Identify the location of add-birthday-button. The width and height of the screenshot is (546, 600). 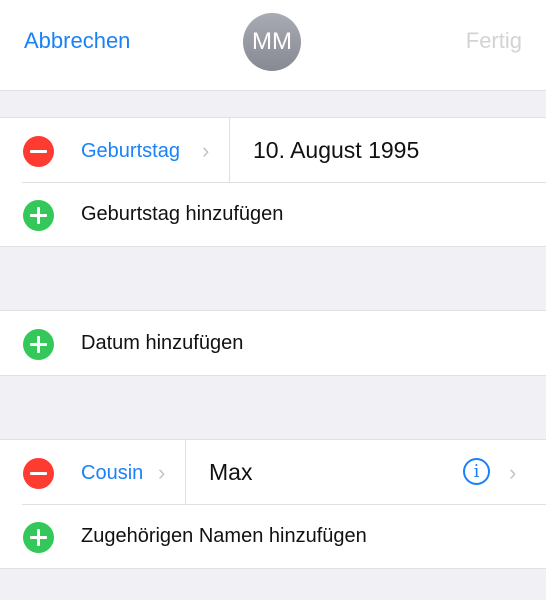
(38, 215).